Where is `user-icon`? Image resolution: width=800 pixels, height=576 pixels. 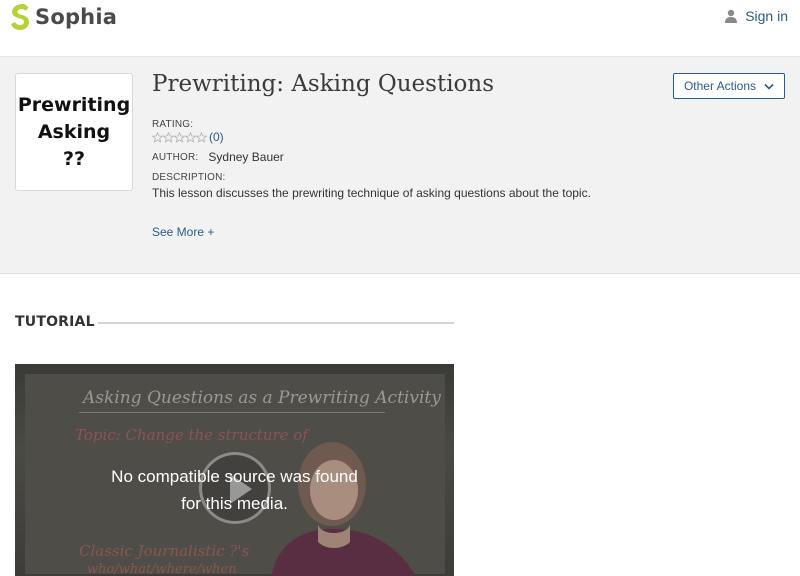
user-icon is located at coordinates (731, 16).